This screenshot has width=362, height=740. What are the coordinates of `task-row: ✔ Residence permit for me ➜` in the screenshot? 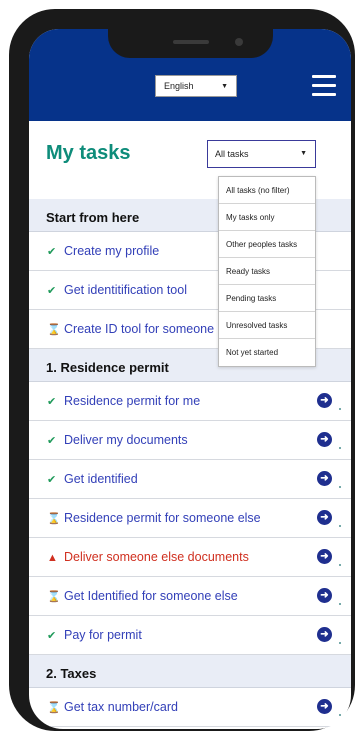 It's located at (190, 401).